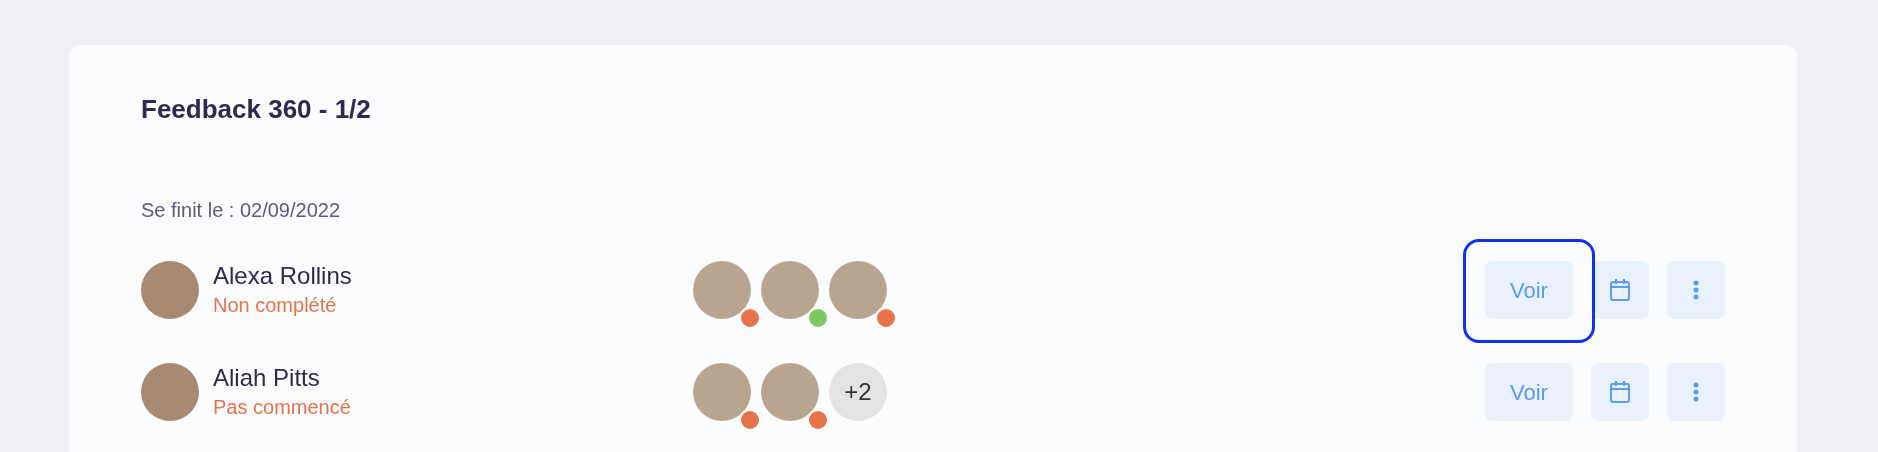 This screenshot has width=1878, height=452. What do you see at coordinates (256, 109) in the screenshot?
I see `card-title: Feedback 360 - 1/2` at bounding box center [256, 109].